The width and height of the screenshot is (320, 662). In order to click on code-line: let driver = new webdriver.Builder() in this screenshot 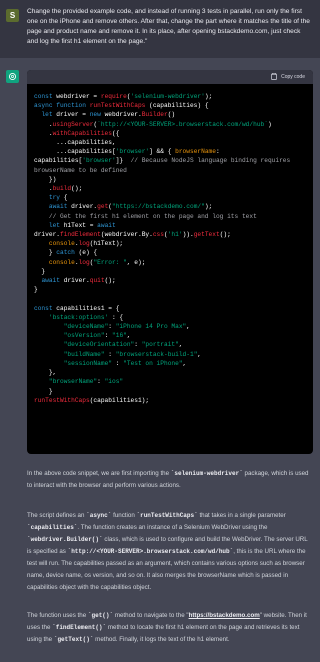, I will do `click(108, 115)`.